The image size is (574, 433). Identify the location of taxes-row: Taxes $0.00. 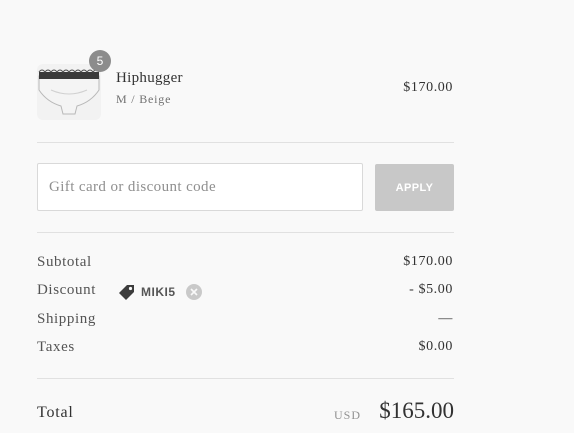
(245, 349).